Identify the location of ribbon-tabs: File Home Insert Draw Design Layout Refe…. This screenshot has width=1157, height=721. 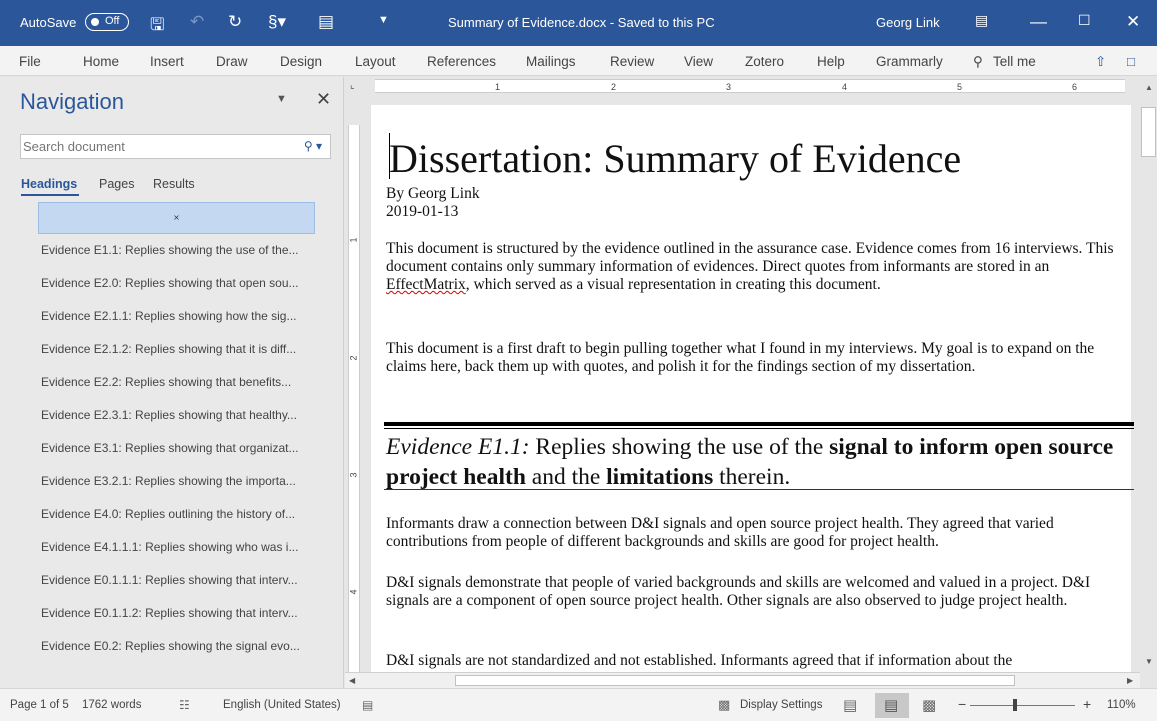
(578, 61).